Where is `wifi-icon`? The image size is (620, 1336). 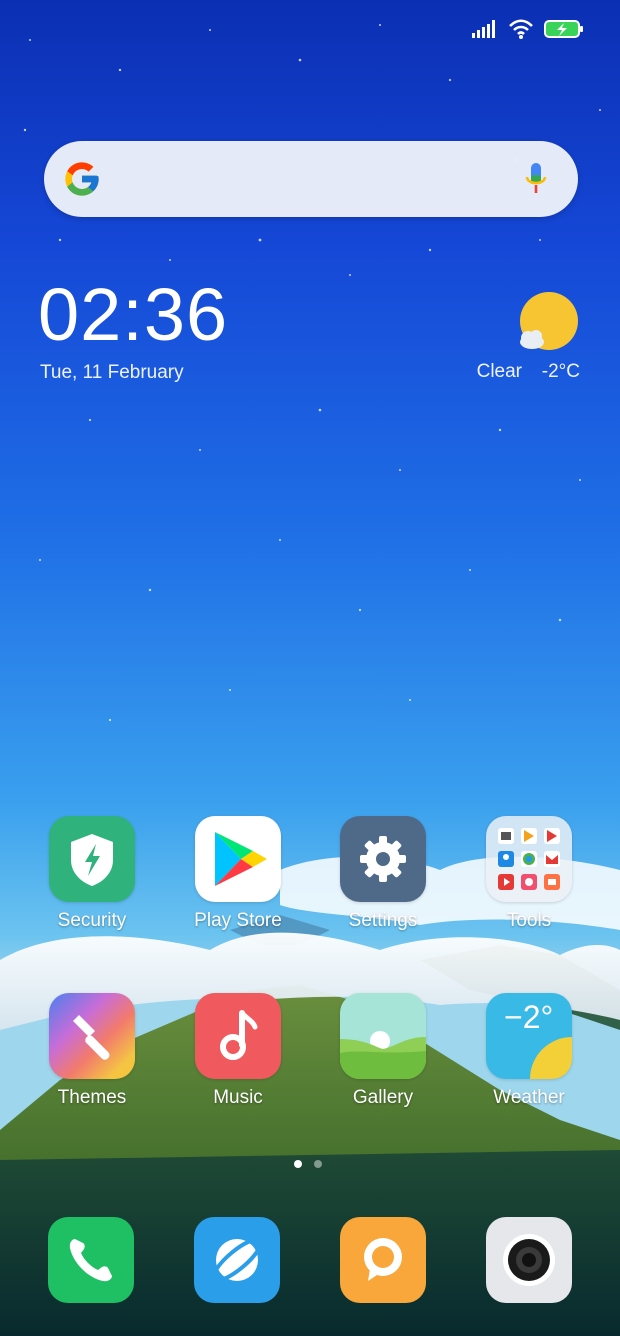 wifi-icon is located at coordinates (521, 29).